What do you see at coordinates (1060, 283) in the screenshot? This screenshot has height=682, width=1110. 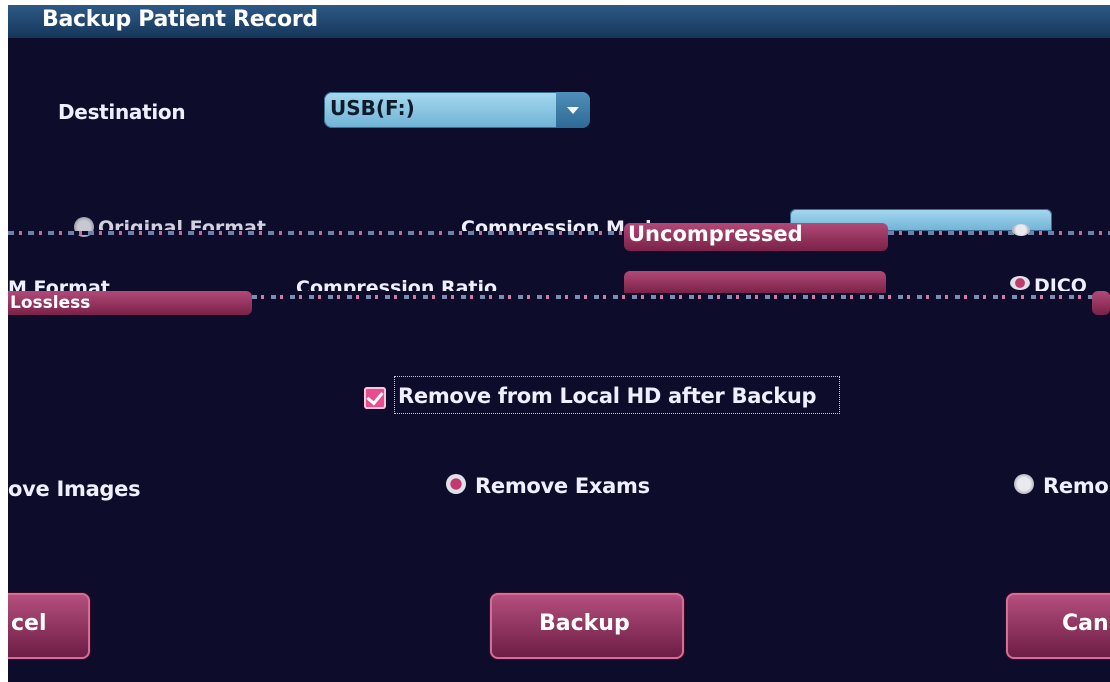 I see `dicom-label: DICO` at bounding box center [1060, 283].